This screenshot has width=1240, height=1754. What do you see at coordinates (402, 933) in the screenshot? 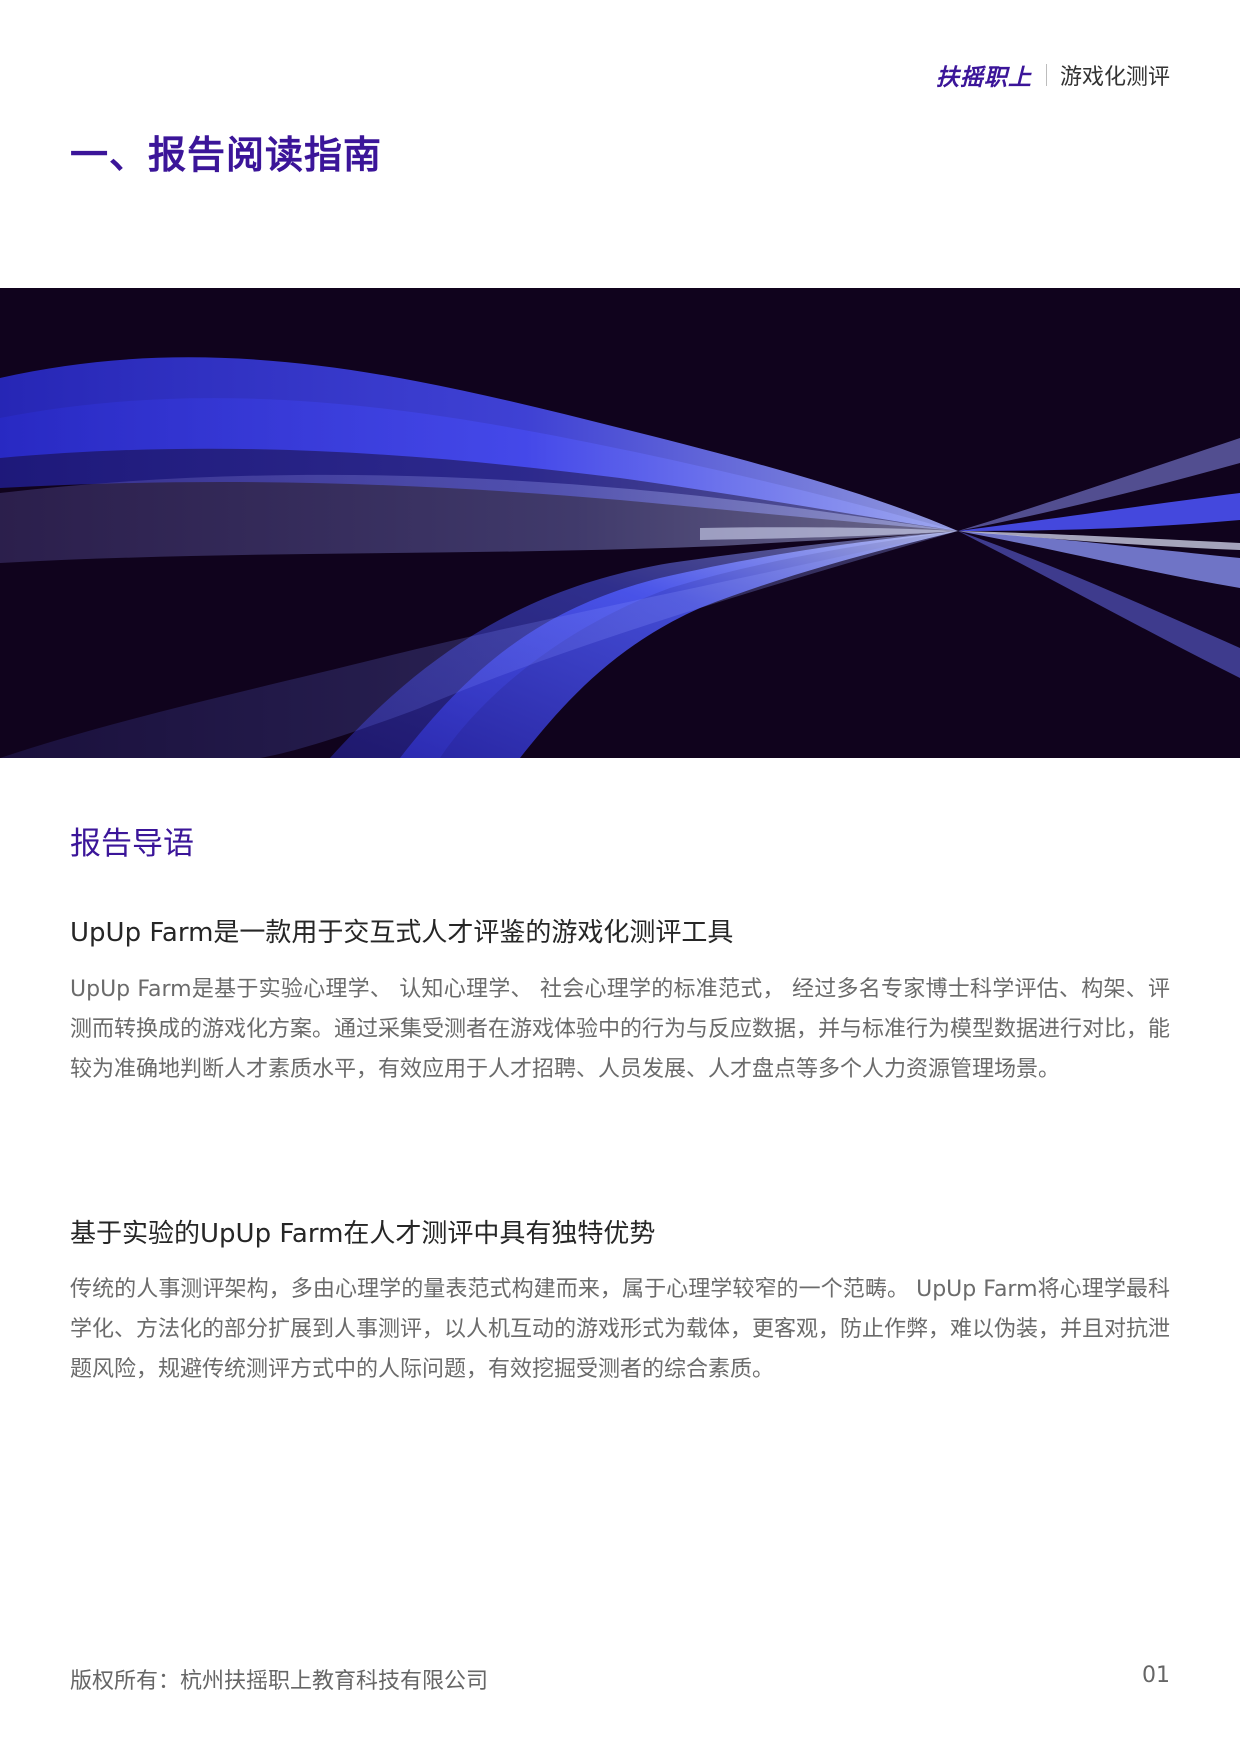
I see `block-title-1: UpUp Farm是一款用于交互式人才评鉴的游戏化测评工具` at bounding box center [402, 933].